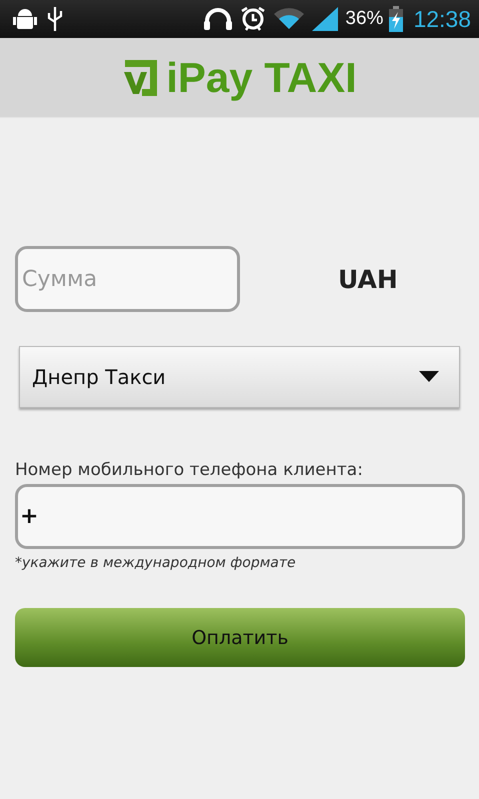  What do you see at coordinates (396, 19) in the screenshot?
I see `battery-charging-icon` at bounding box center [396, 19].